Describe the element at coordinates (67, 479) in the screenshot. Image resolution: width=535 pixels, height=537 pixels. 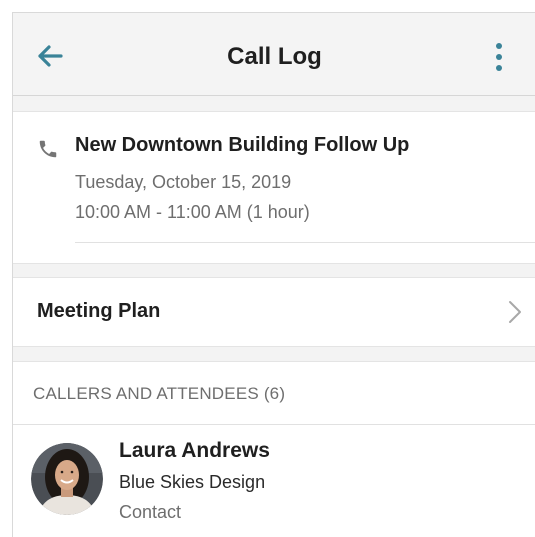
I see `avatar` at that location.